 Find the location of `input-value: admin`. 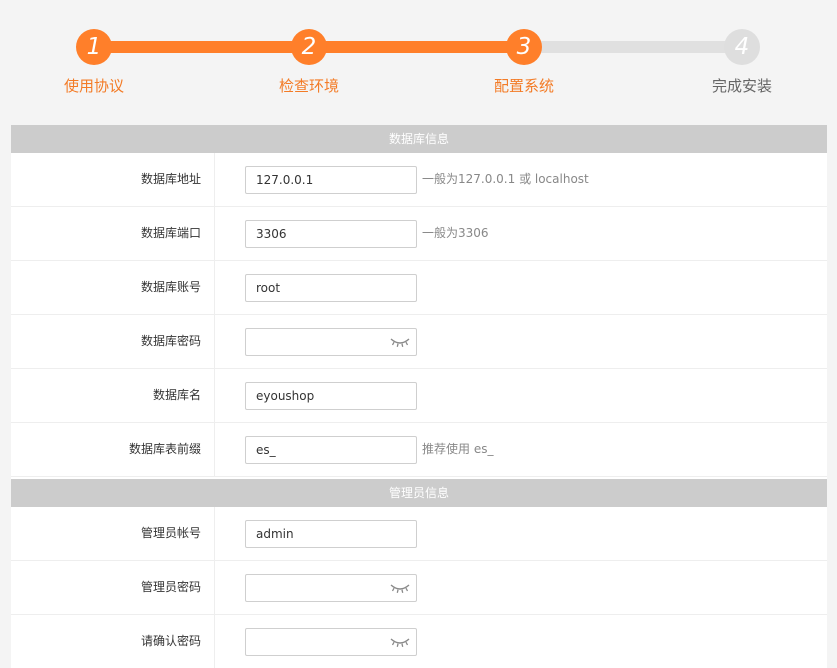

input-value: admin is located at coordinates (275, 534).